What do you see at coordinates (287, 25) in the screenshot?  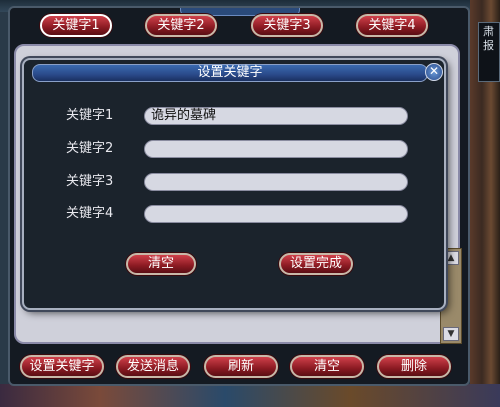 I see `tab-keyword-3: 关键字3` at bounding box center [287, 25].